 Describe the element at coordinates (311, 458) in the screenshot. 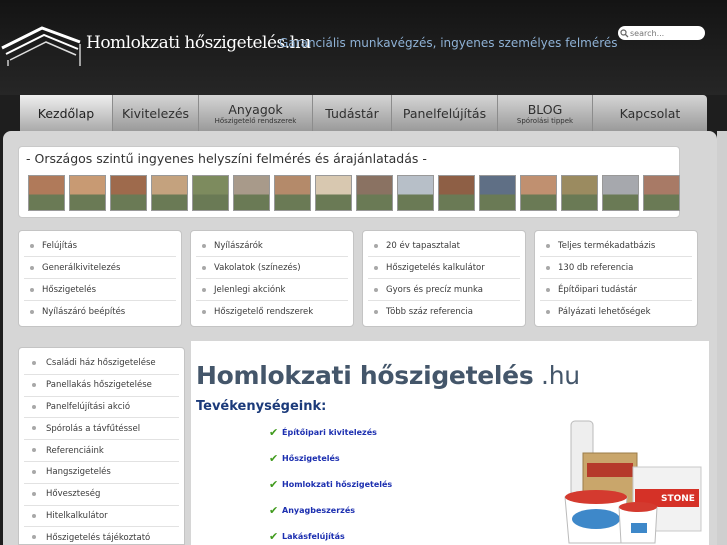

I see `activity-link: Hőszigetelés` at that location.